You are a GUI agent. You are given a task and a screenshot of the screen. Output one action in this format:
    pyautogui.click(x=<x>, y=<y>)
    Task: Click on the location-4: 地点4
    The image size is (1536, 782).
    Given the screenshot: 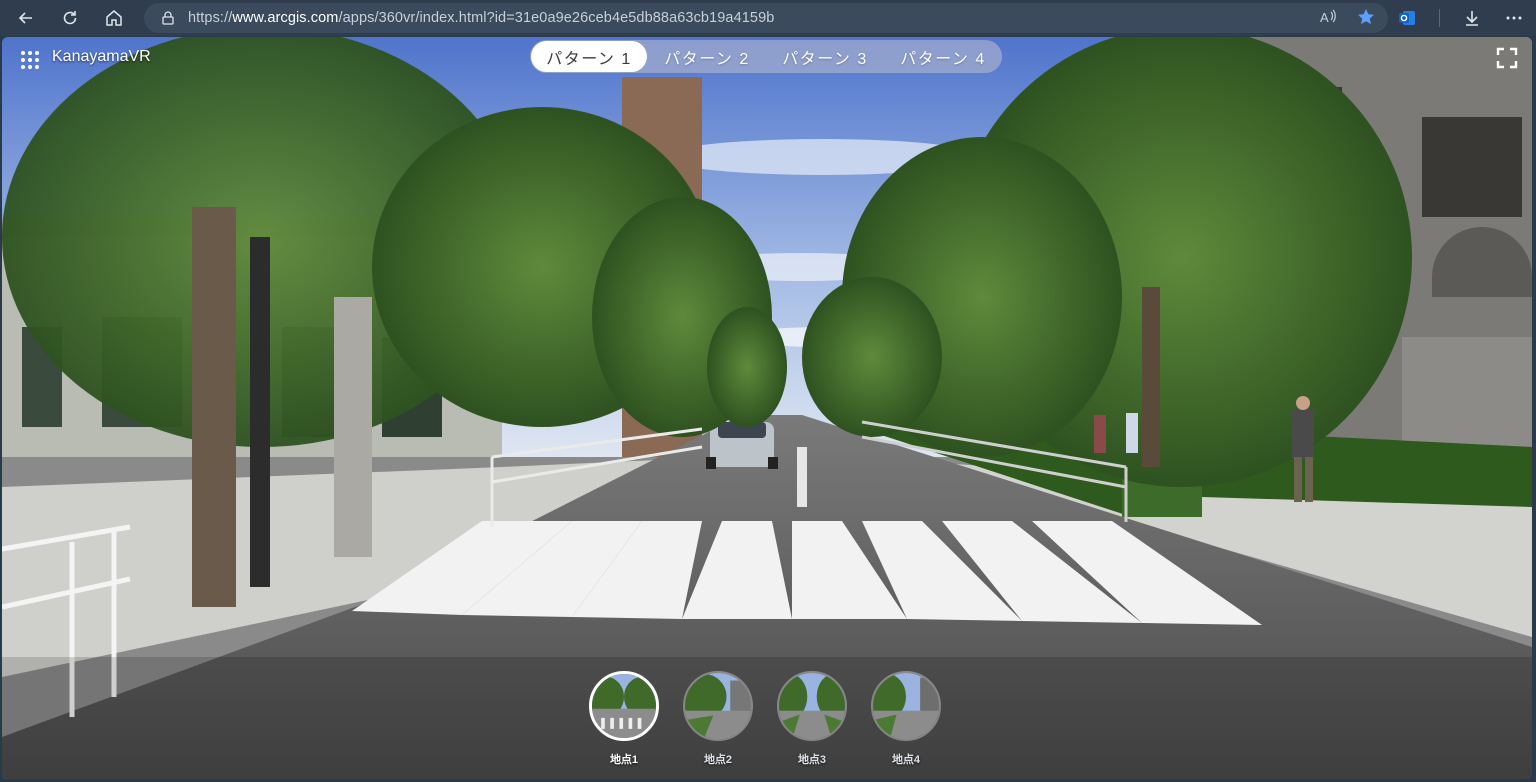 What is the action you would take?
    pyautogui.click(x=906, y=719)
    